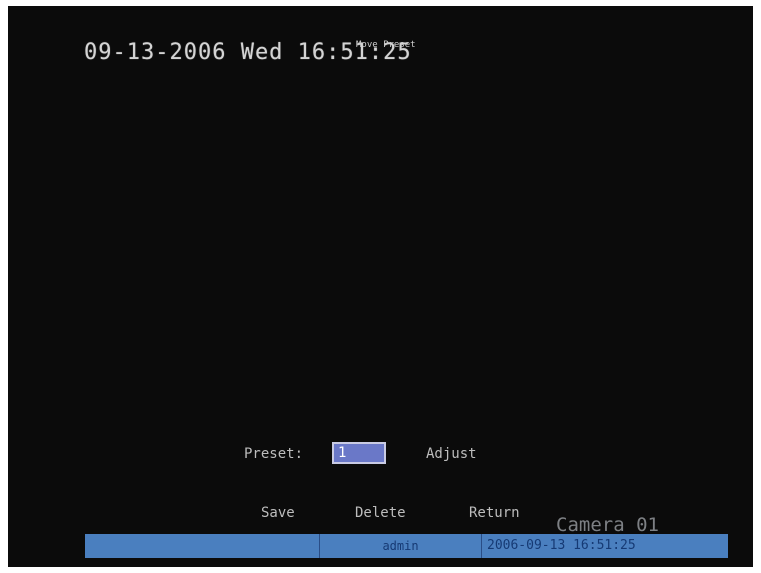  Describe the element at coordinates (359, 453) in the screenshot. I see `preset-number-field: 1` at that location.